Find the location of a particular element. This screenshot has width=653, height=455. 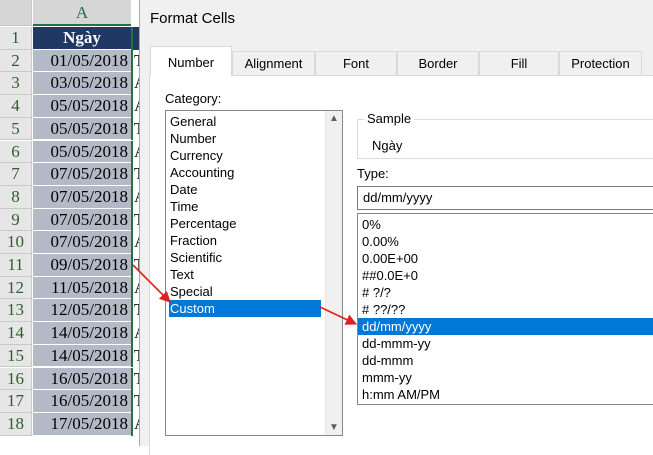

category-item-number: Number is located at coordinates (245, 138).